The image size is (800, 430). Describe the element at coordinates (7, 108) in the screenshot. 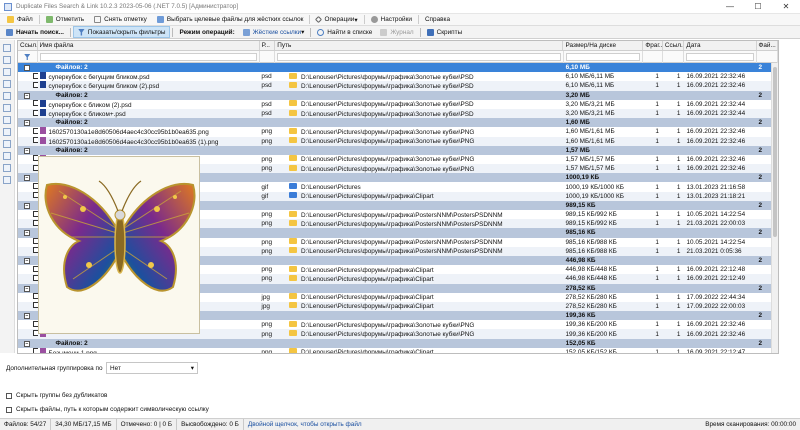

I see `properties-icon` at that location.